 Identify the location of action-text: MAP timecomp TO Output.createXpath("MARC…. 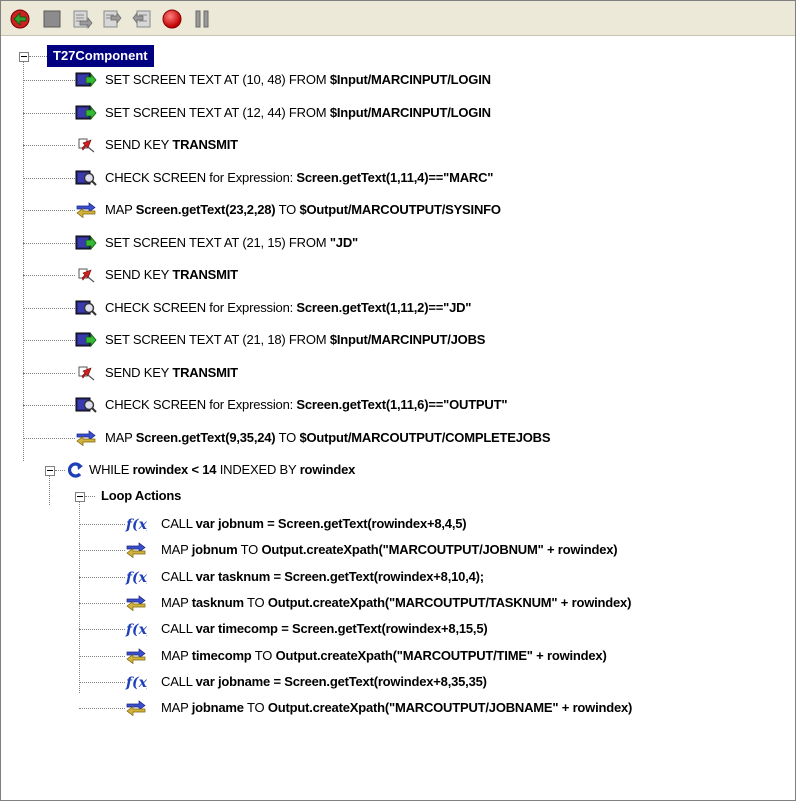
(384, 655).